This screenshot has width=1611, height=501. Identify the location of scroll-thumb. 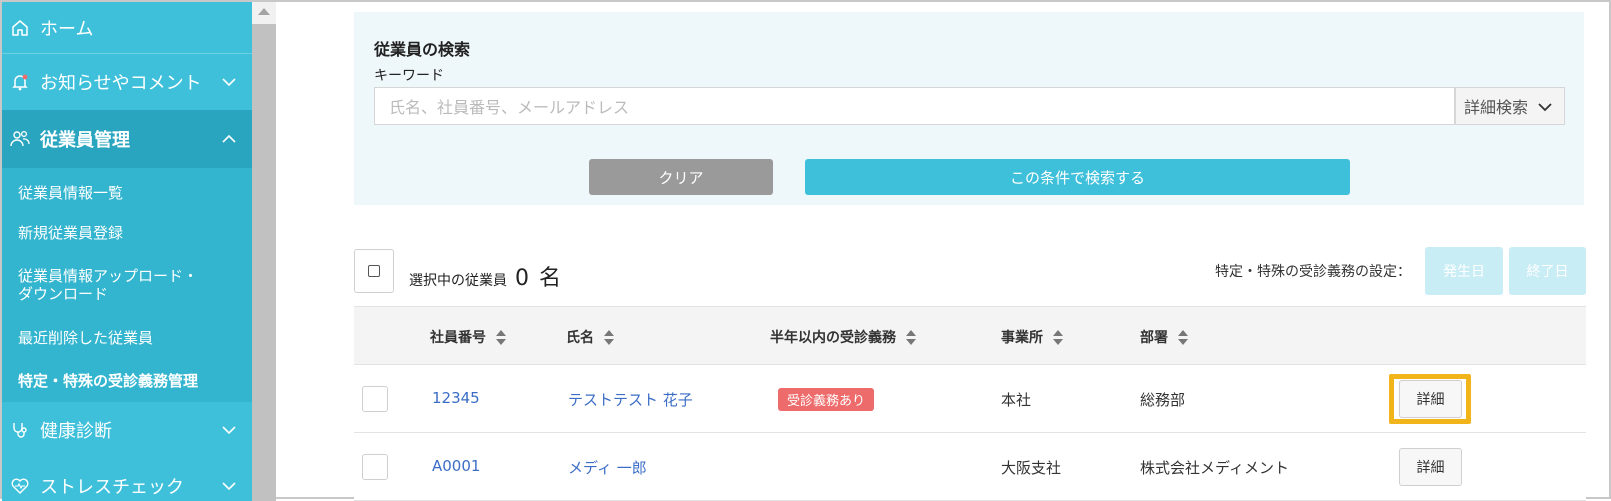
(264, 262).